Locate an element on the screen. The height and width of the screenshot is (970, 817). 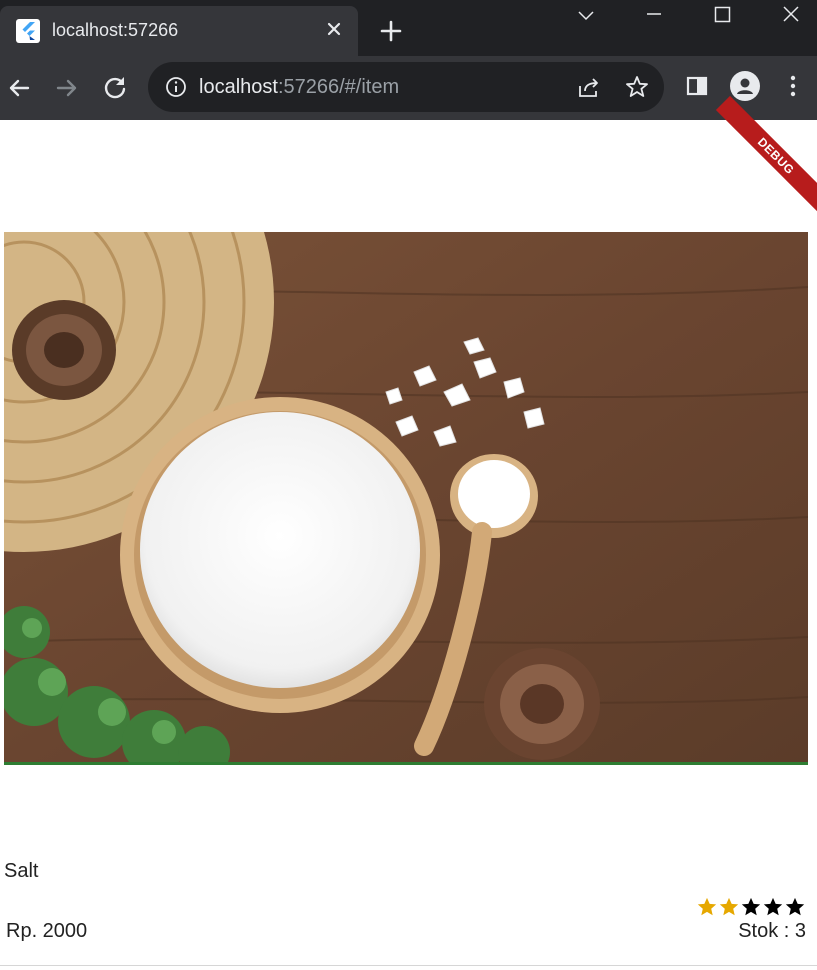
browser-toolbar: localhost:57266/#/item is located at coordinates (408, 88).